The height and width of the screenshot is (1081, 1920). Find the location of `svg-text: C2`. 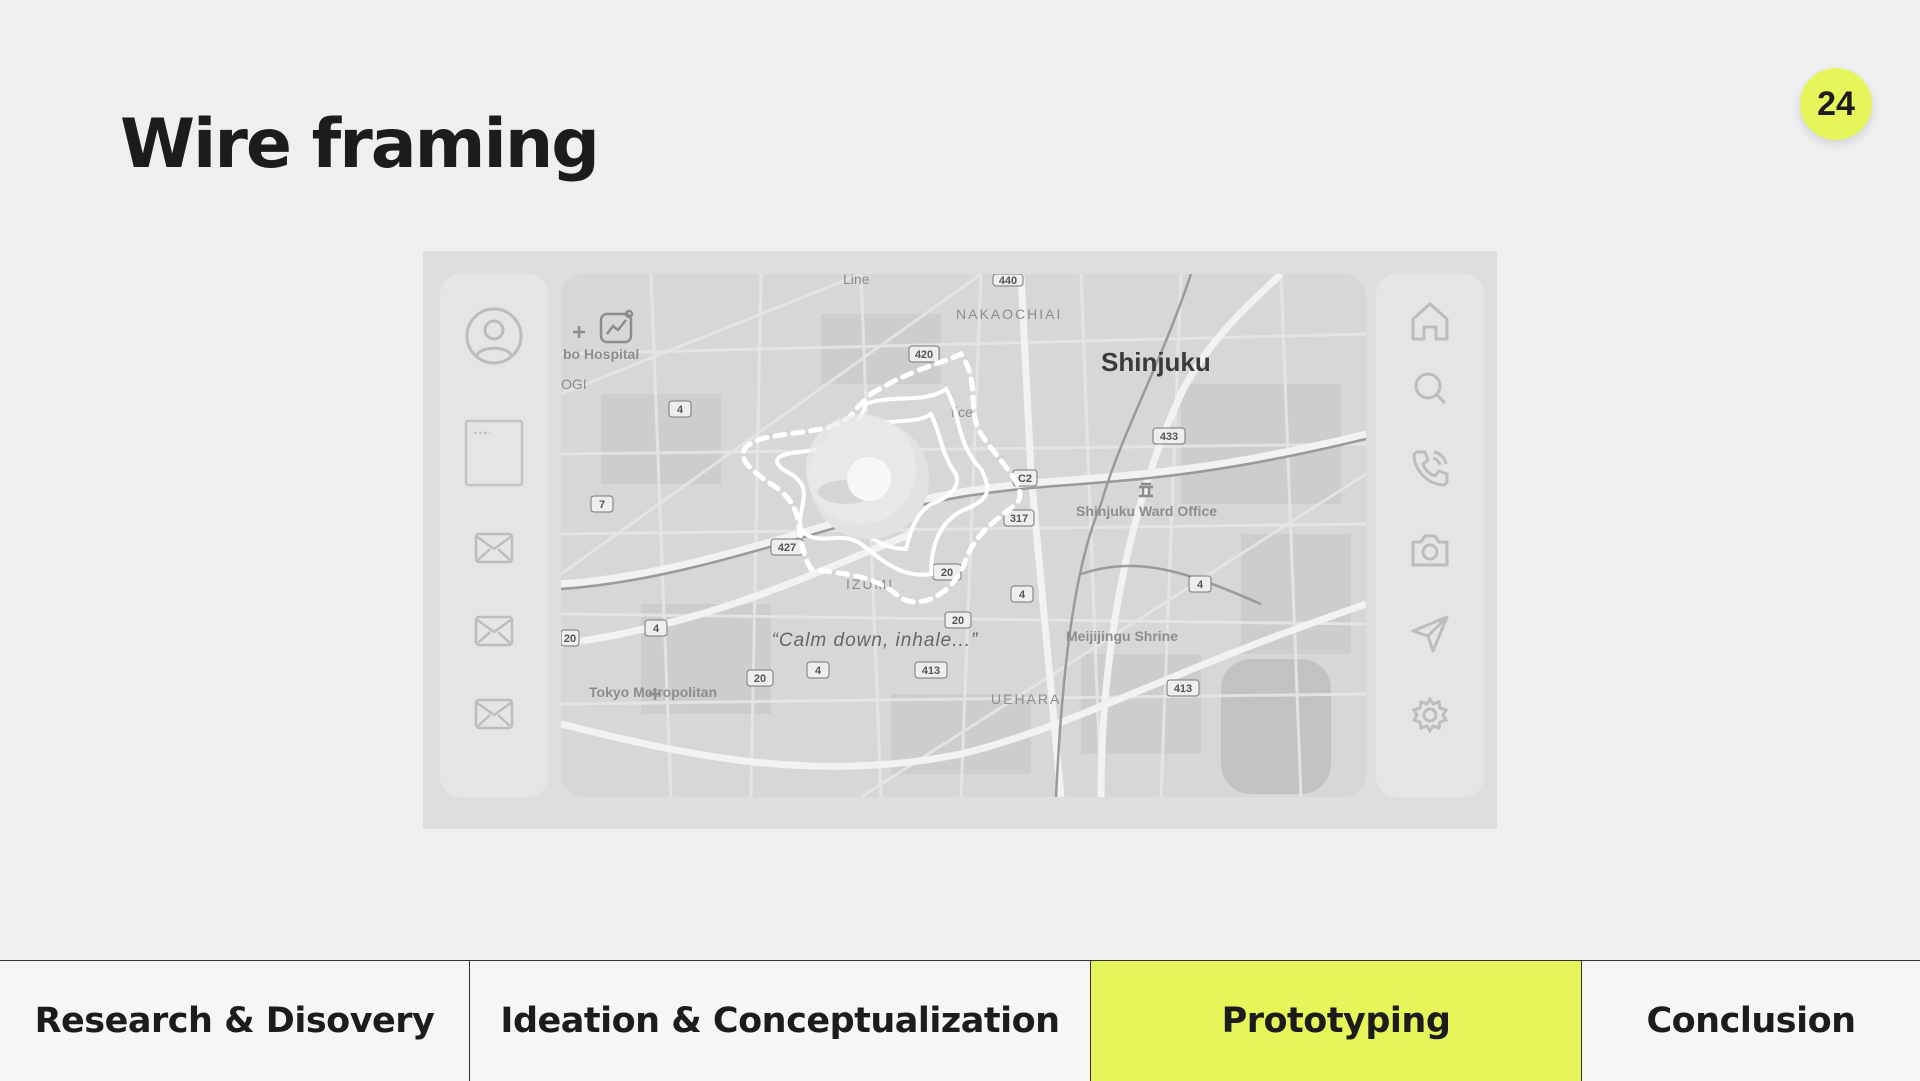

svg-text: C2 is located at coordinates (1025, 479).